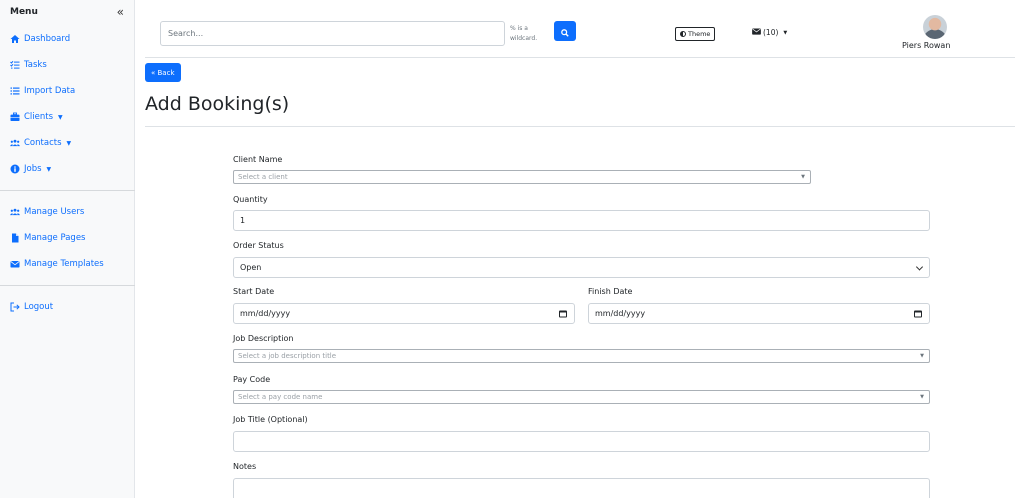 The height and width of the screenshot is (498, 1024). What do you see at coordinates (919, 266) in the screenshot?
I see `chevron-down-icon` at bounding box center [919, 266].